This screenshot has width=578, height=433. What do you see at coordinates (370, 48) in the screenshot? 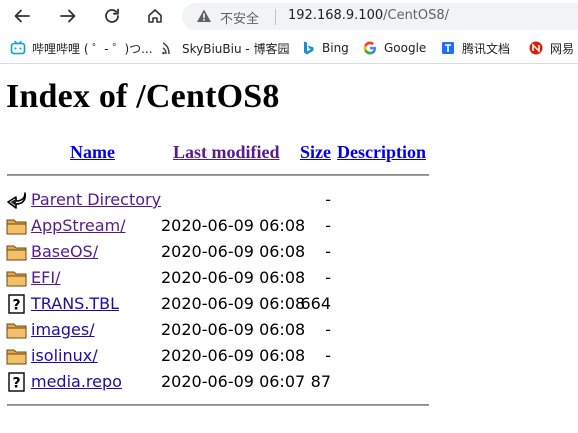
I see `google-icon` at bounding box center [370, 48].